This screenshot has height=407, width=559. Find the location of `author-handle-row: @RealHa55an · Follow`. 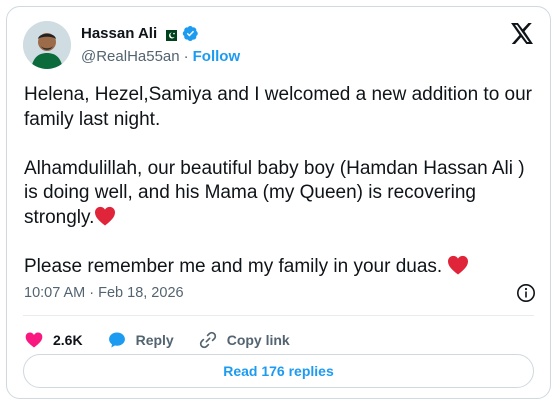

author-handle-row: @RealHa55an · Follow is located at coordinates (160, 56).